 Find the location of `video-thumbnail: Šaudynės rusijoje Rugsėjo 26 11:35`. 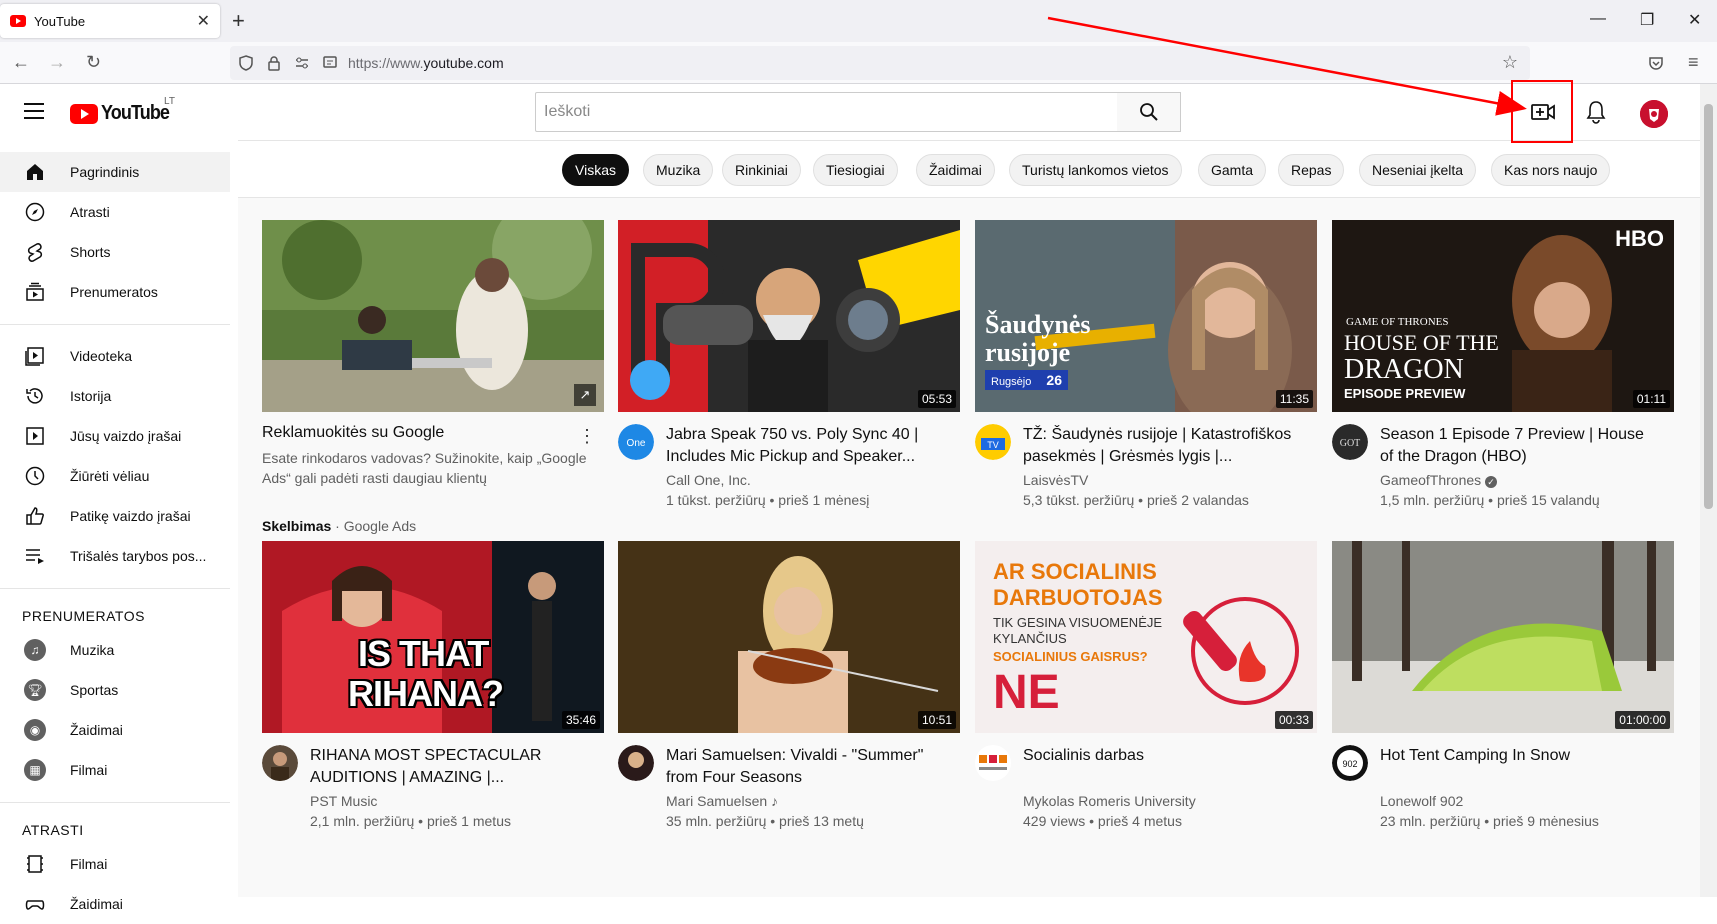

video-thumbnail: Šaudynės rusijoje Rugsėjo 26 11:35 is located at coordinates (1146, 316).